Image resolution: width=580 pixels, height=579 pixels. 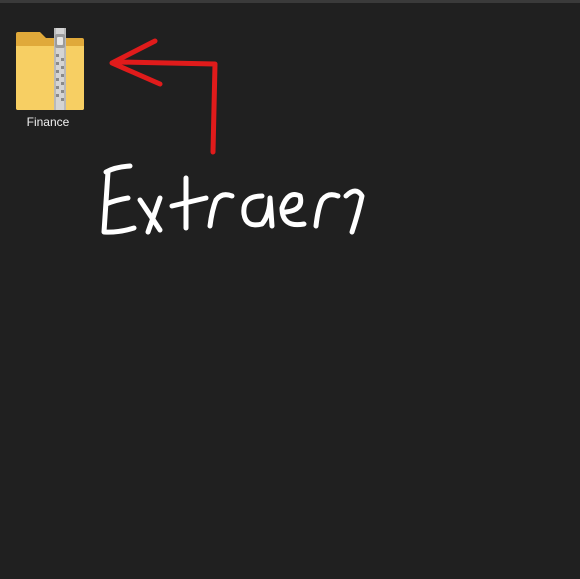 What do you see at coordinates (163, 96) in the screenshot?
I see `red-arrow-icon` at bounding box center [163, 96].